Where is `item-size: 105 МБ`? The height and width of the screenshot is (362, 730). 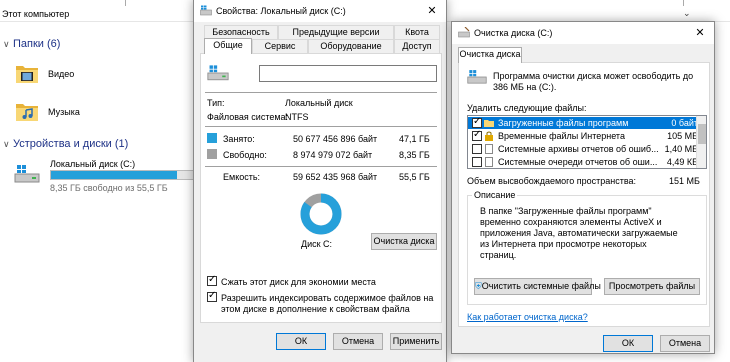 item-size: 105 МБ is located at coordinates (682, 136).